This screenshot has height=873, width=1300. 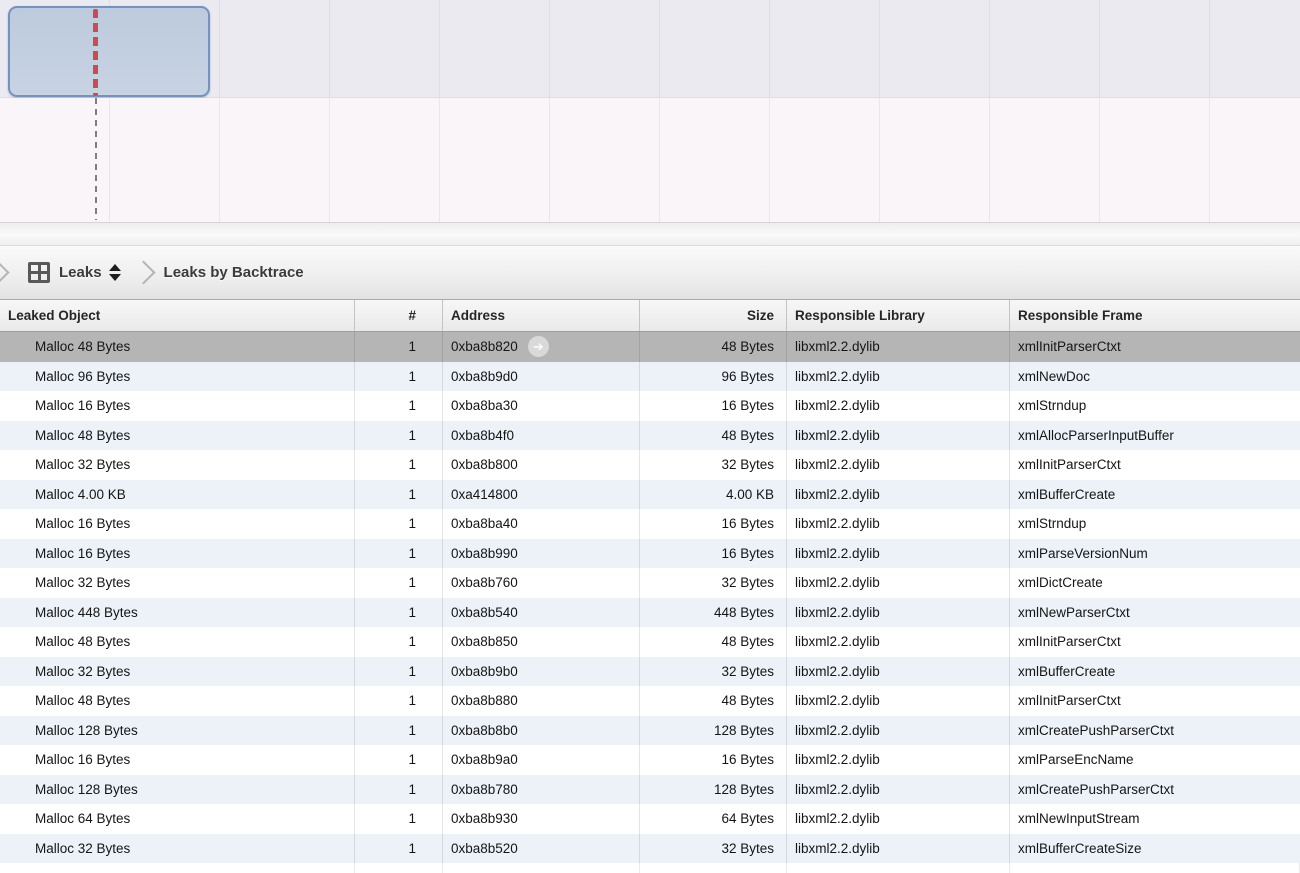 What do you see at coordinates (63, 272) in the screenshot?
I see `breadcrumb-item-leaks: Leaks` at bounding box center [63, 272].